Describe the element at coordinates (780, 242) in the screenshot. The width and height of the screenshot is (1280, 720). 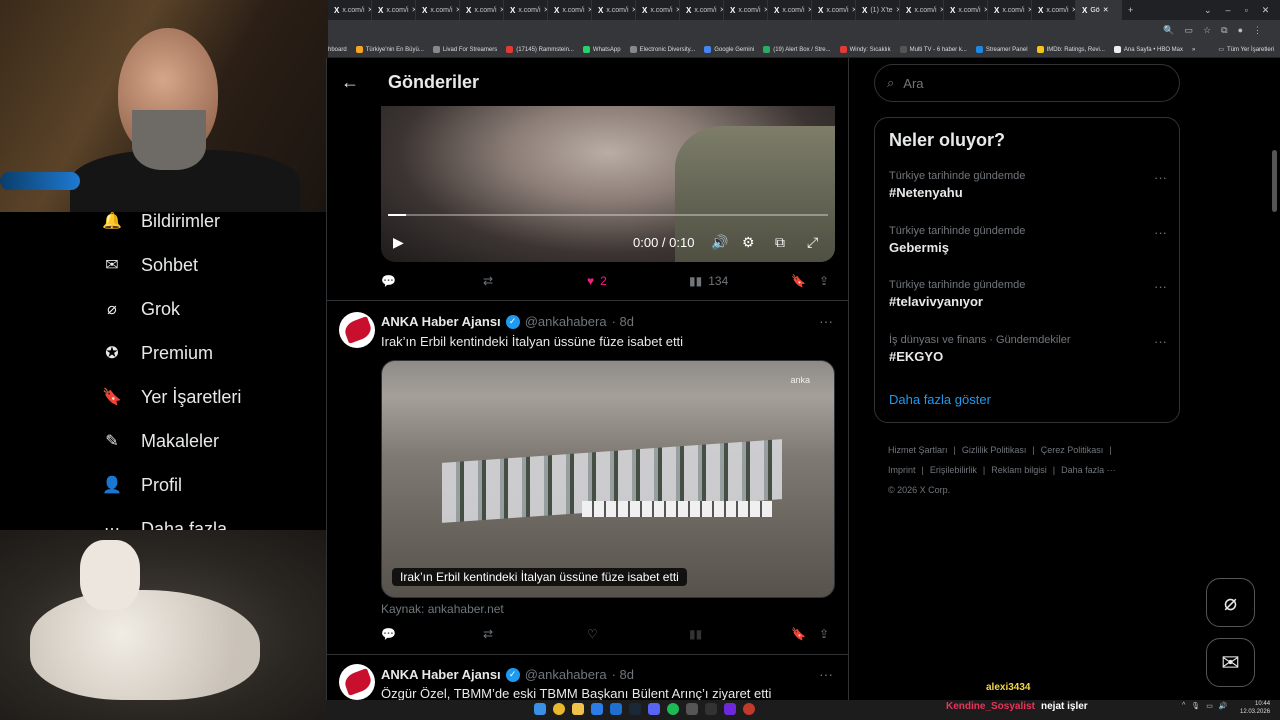
I see `picture-in-picture-icon: ⧉` at that location.